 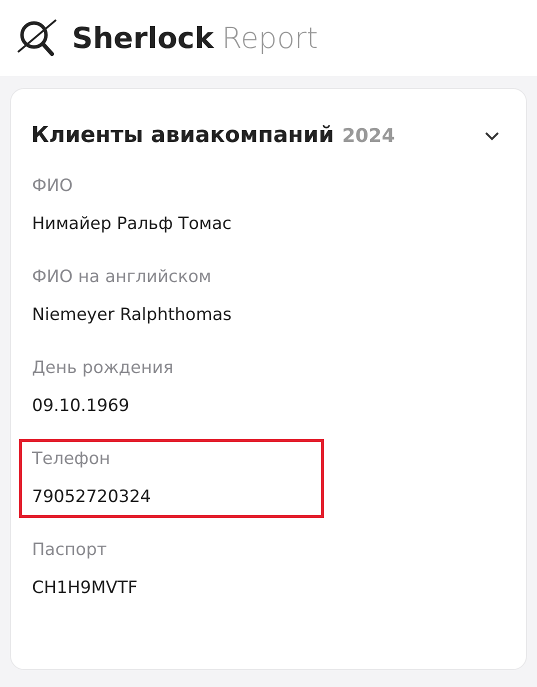 What do you see at coordinates (270, 38) in the screenshot?
I see `brand-subtitle: Report` at bounding box center [270, 38].